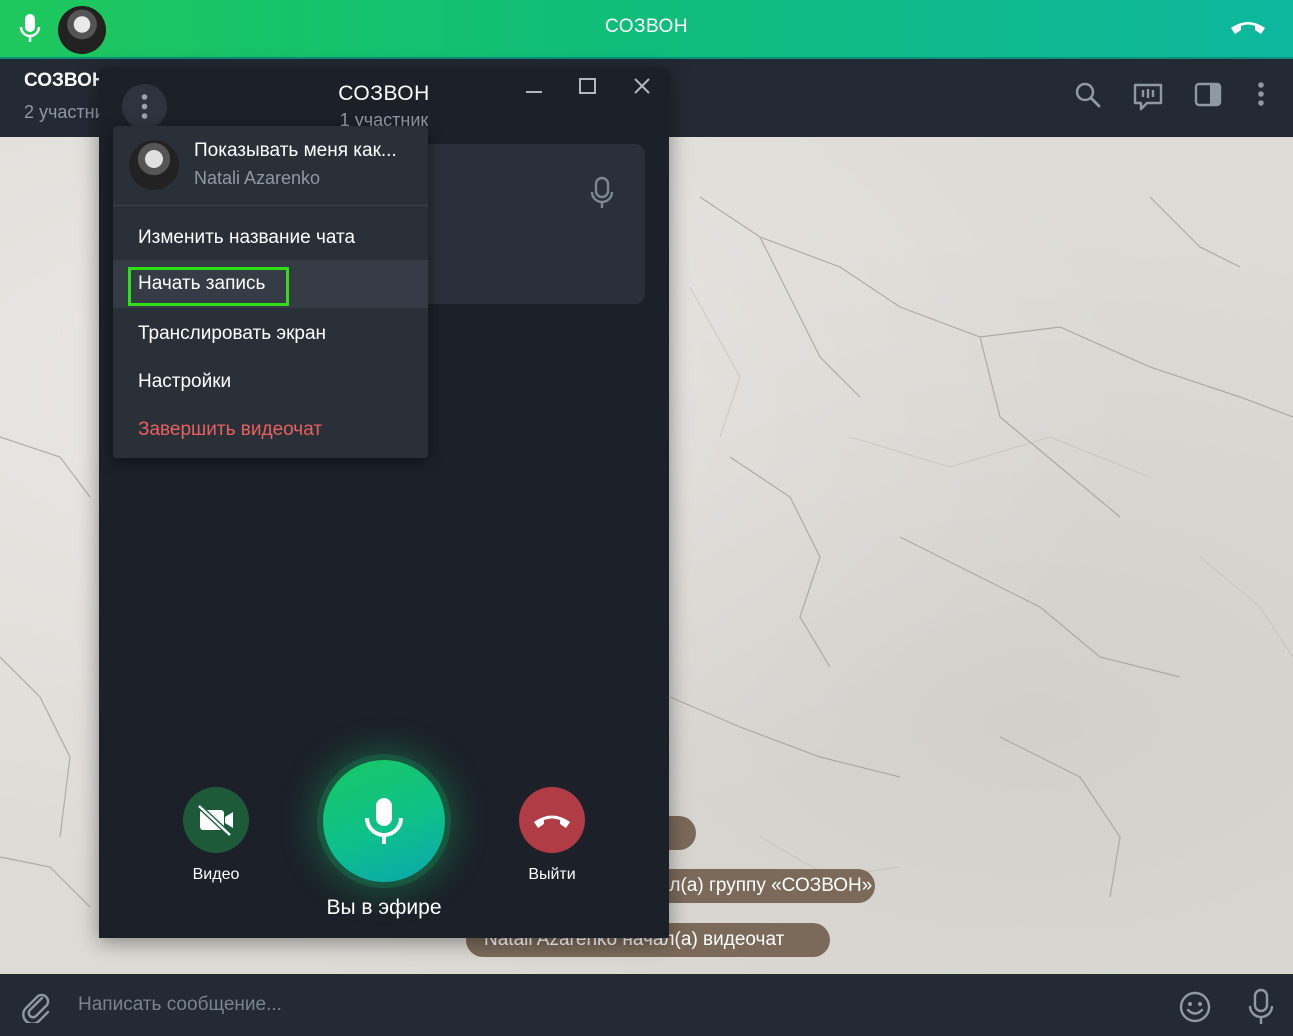 The height and width of the screenshot is (1036, 1293). Describe the element at coordinates (534, 93) in the screenshot. I see `minimize-icon` at that location.